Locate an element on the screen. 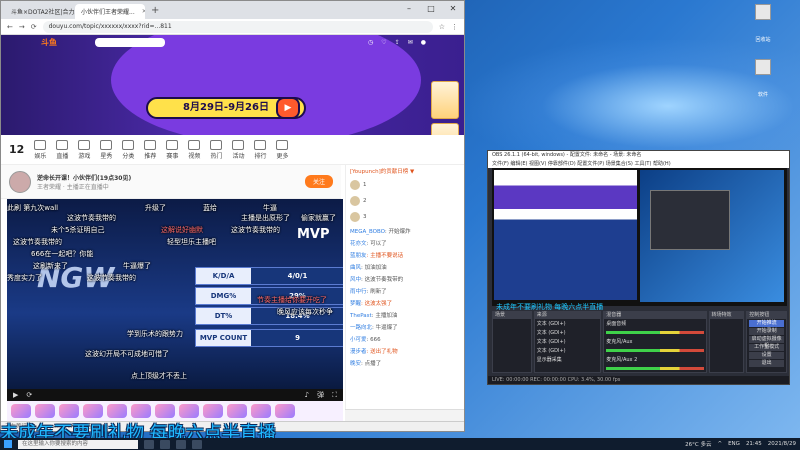  window-controls: – □ ✕ is located at coordinates (431, 10).